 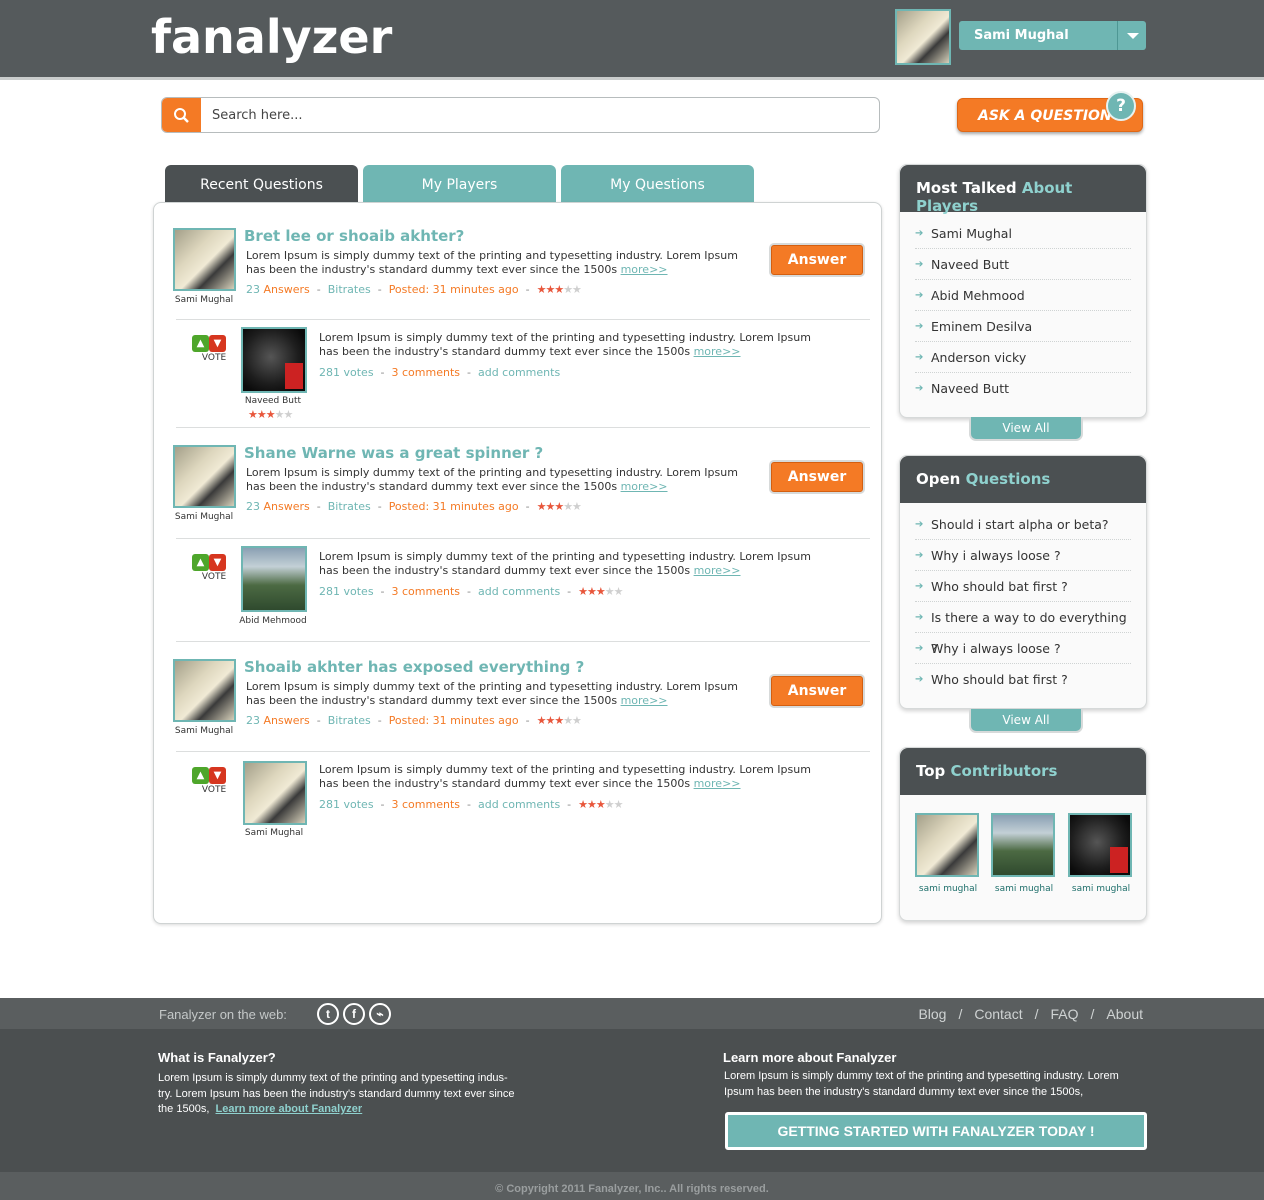 What do you see at coordinates (414, 667) in the screenshot?
I see `question-title: Shoaib akhter has exposed everything ?` at bounding box center [414, 667].